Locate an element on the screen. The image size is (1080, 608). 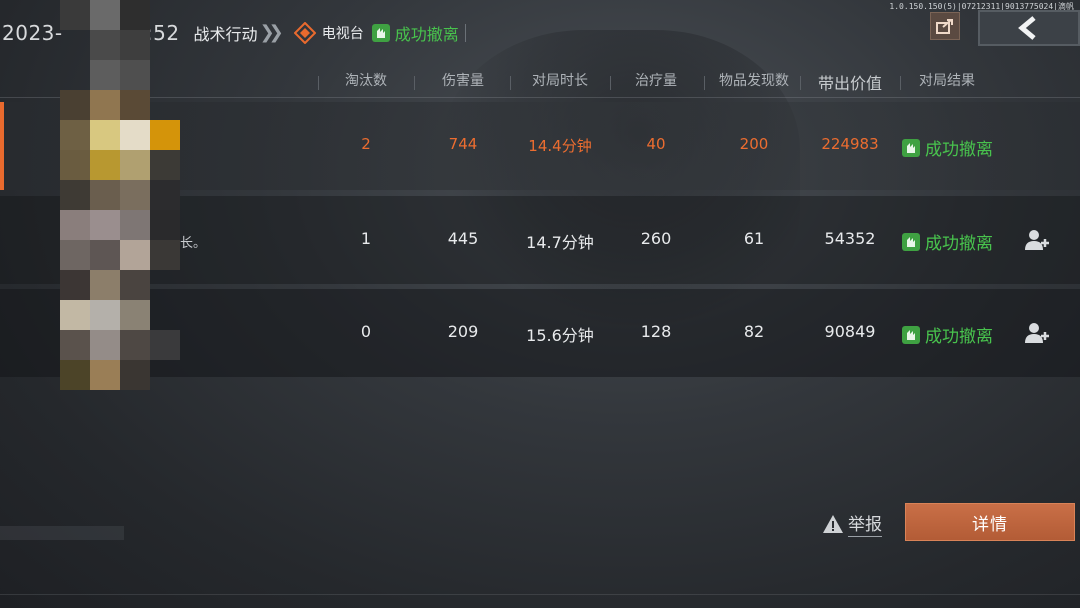
bottom-divider is located at coordinates (540, 594).